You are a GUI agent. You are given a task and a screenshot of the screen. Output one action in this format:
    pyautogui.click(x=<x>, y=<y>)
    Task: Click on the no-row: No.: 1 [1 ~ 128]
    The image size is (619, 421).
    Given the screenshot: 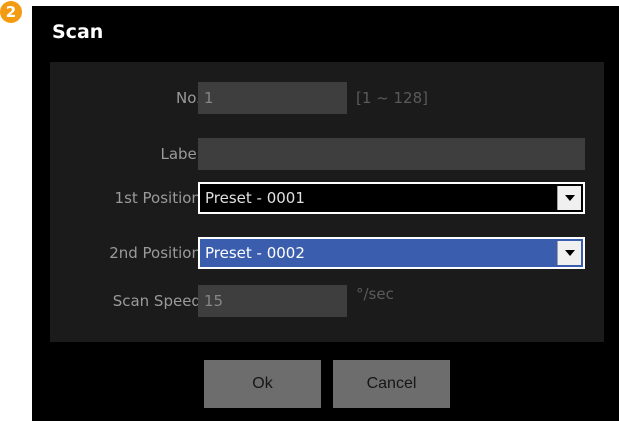 What is the action you would take?
    pyautogui.click(x=327, y=98)
    